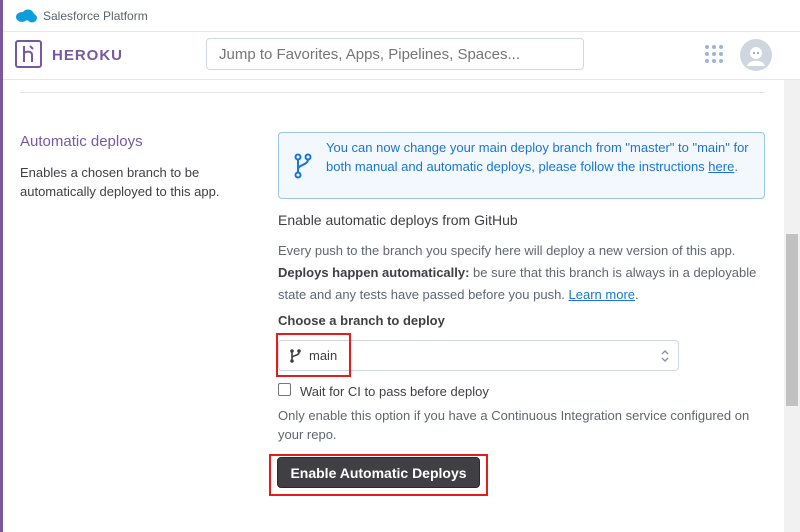  I want to click on section-title: Automatic deploys, so click(81, 141).